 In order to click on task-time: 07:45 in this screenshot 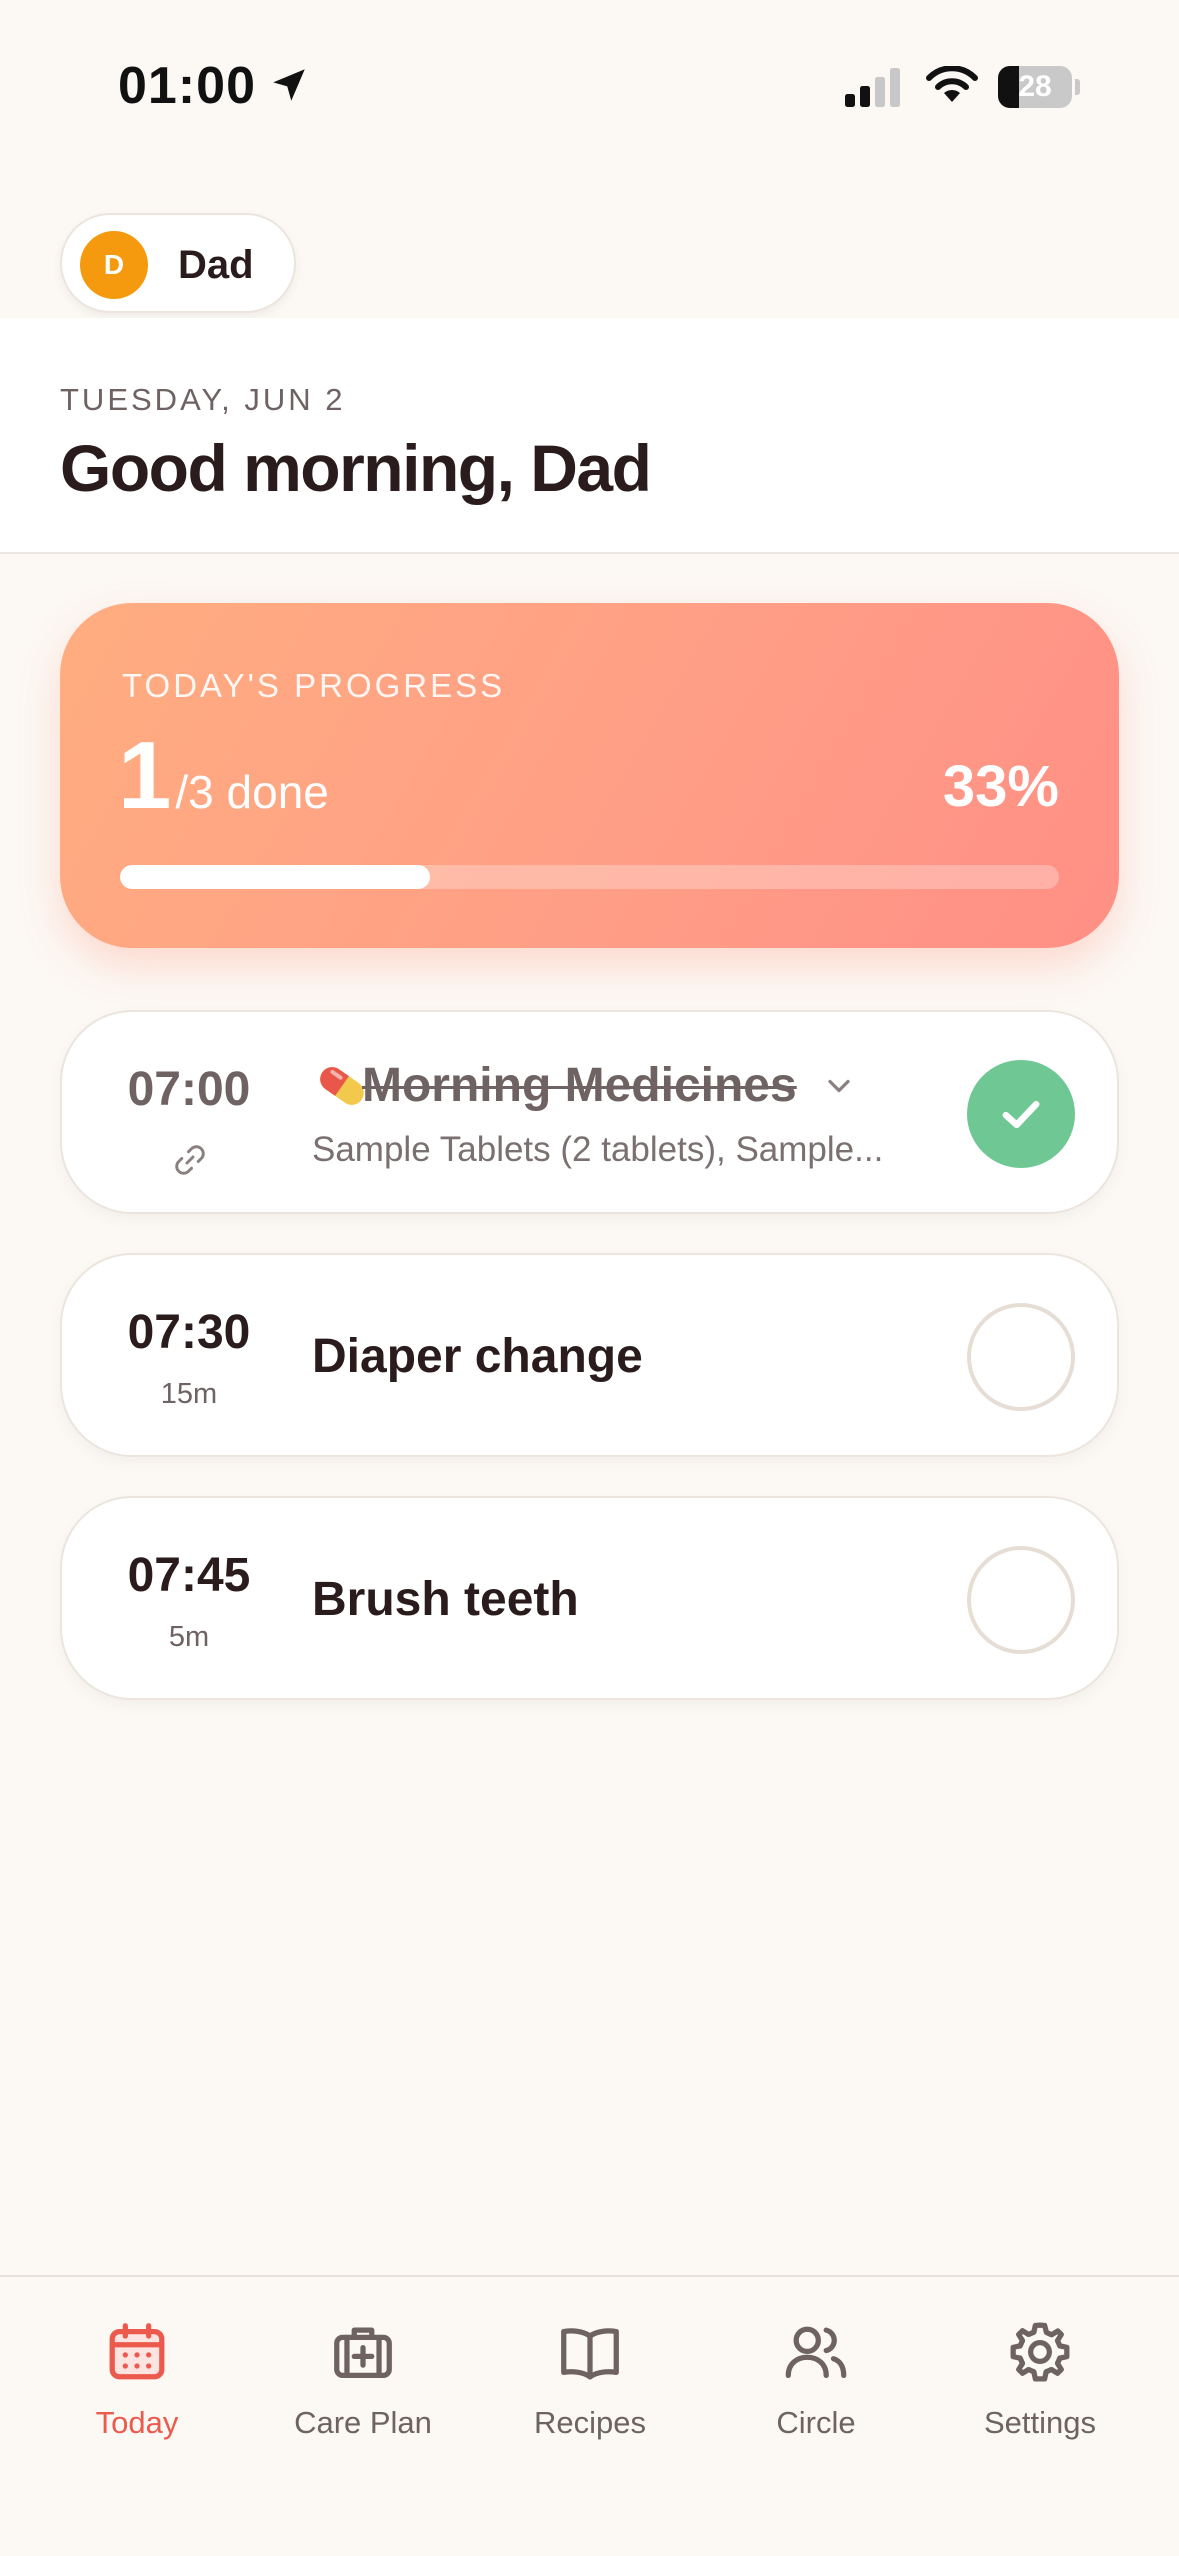, I will do `click(189, 1575)`.